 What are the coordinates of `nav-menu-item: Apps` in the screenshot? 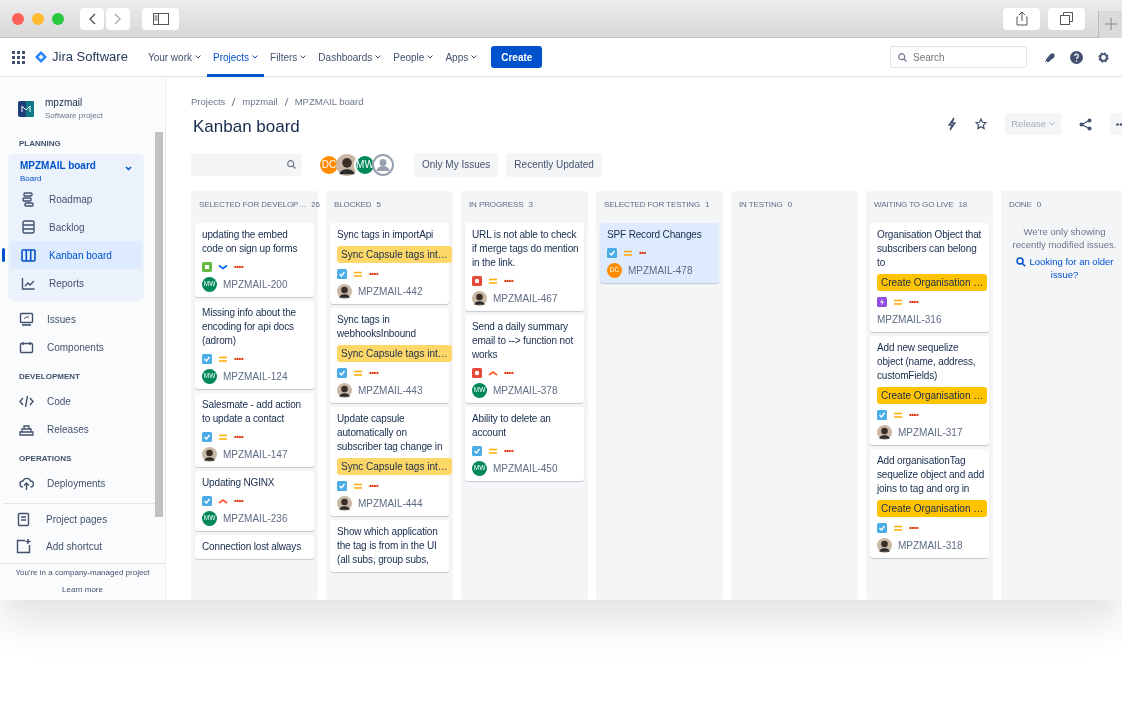 It's located at (461, 57).